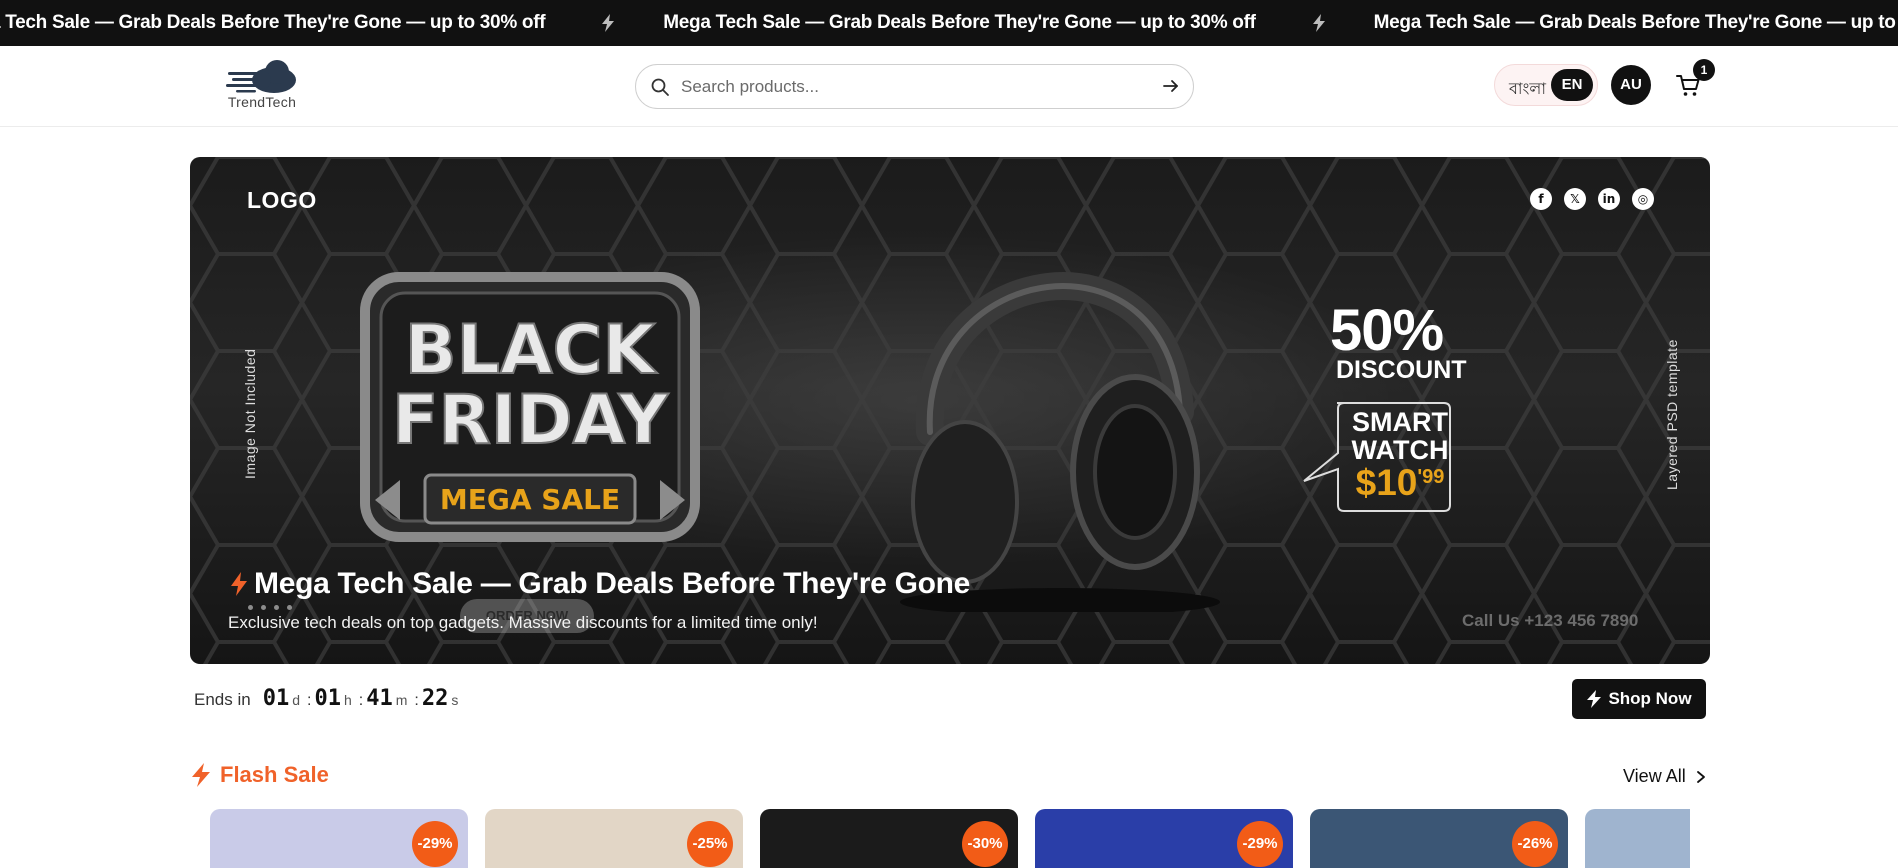 This screenshot has width=1898, height=868. What do you see at coordinates (1400, 422) in the screenshot?
I see `bubble-line-1: SMART` at bounding box center [1400, 422].